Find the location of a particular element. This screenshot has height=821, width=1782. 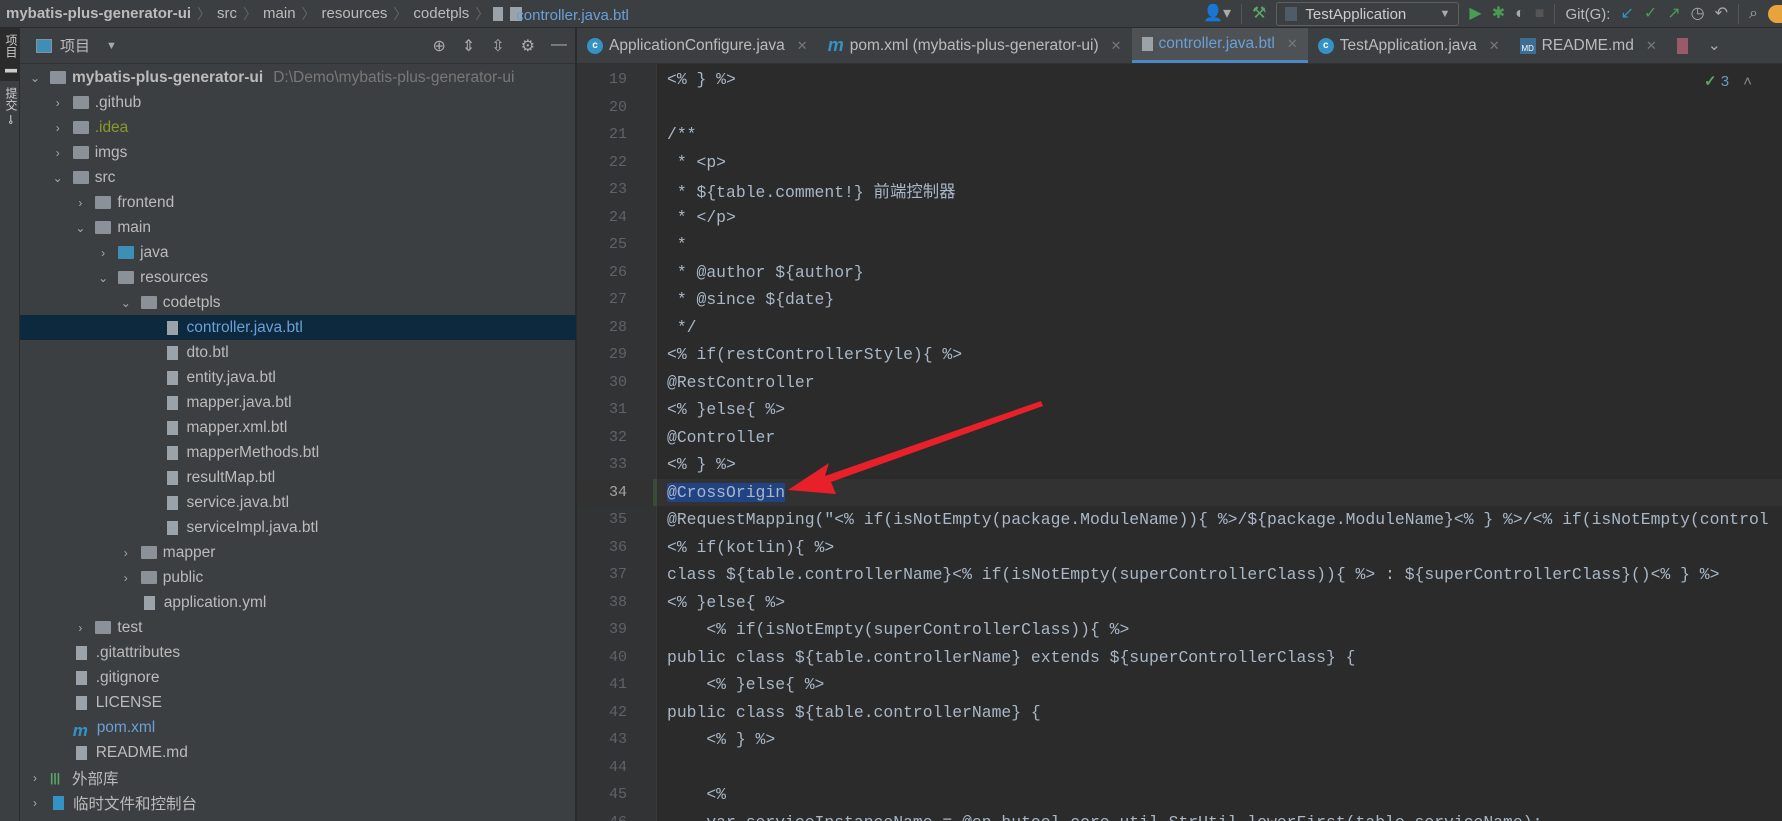

tree-item: dto.btl is located at coordinates (298, 352).